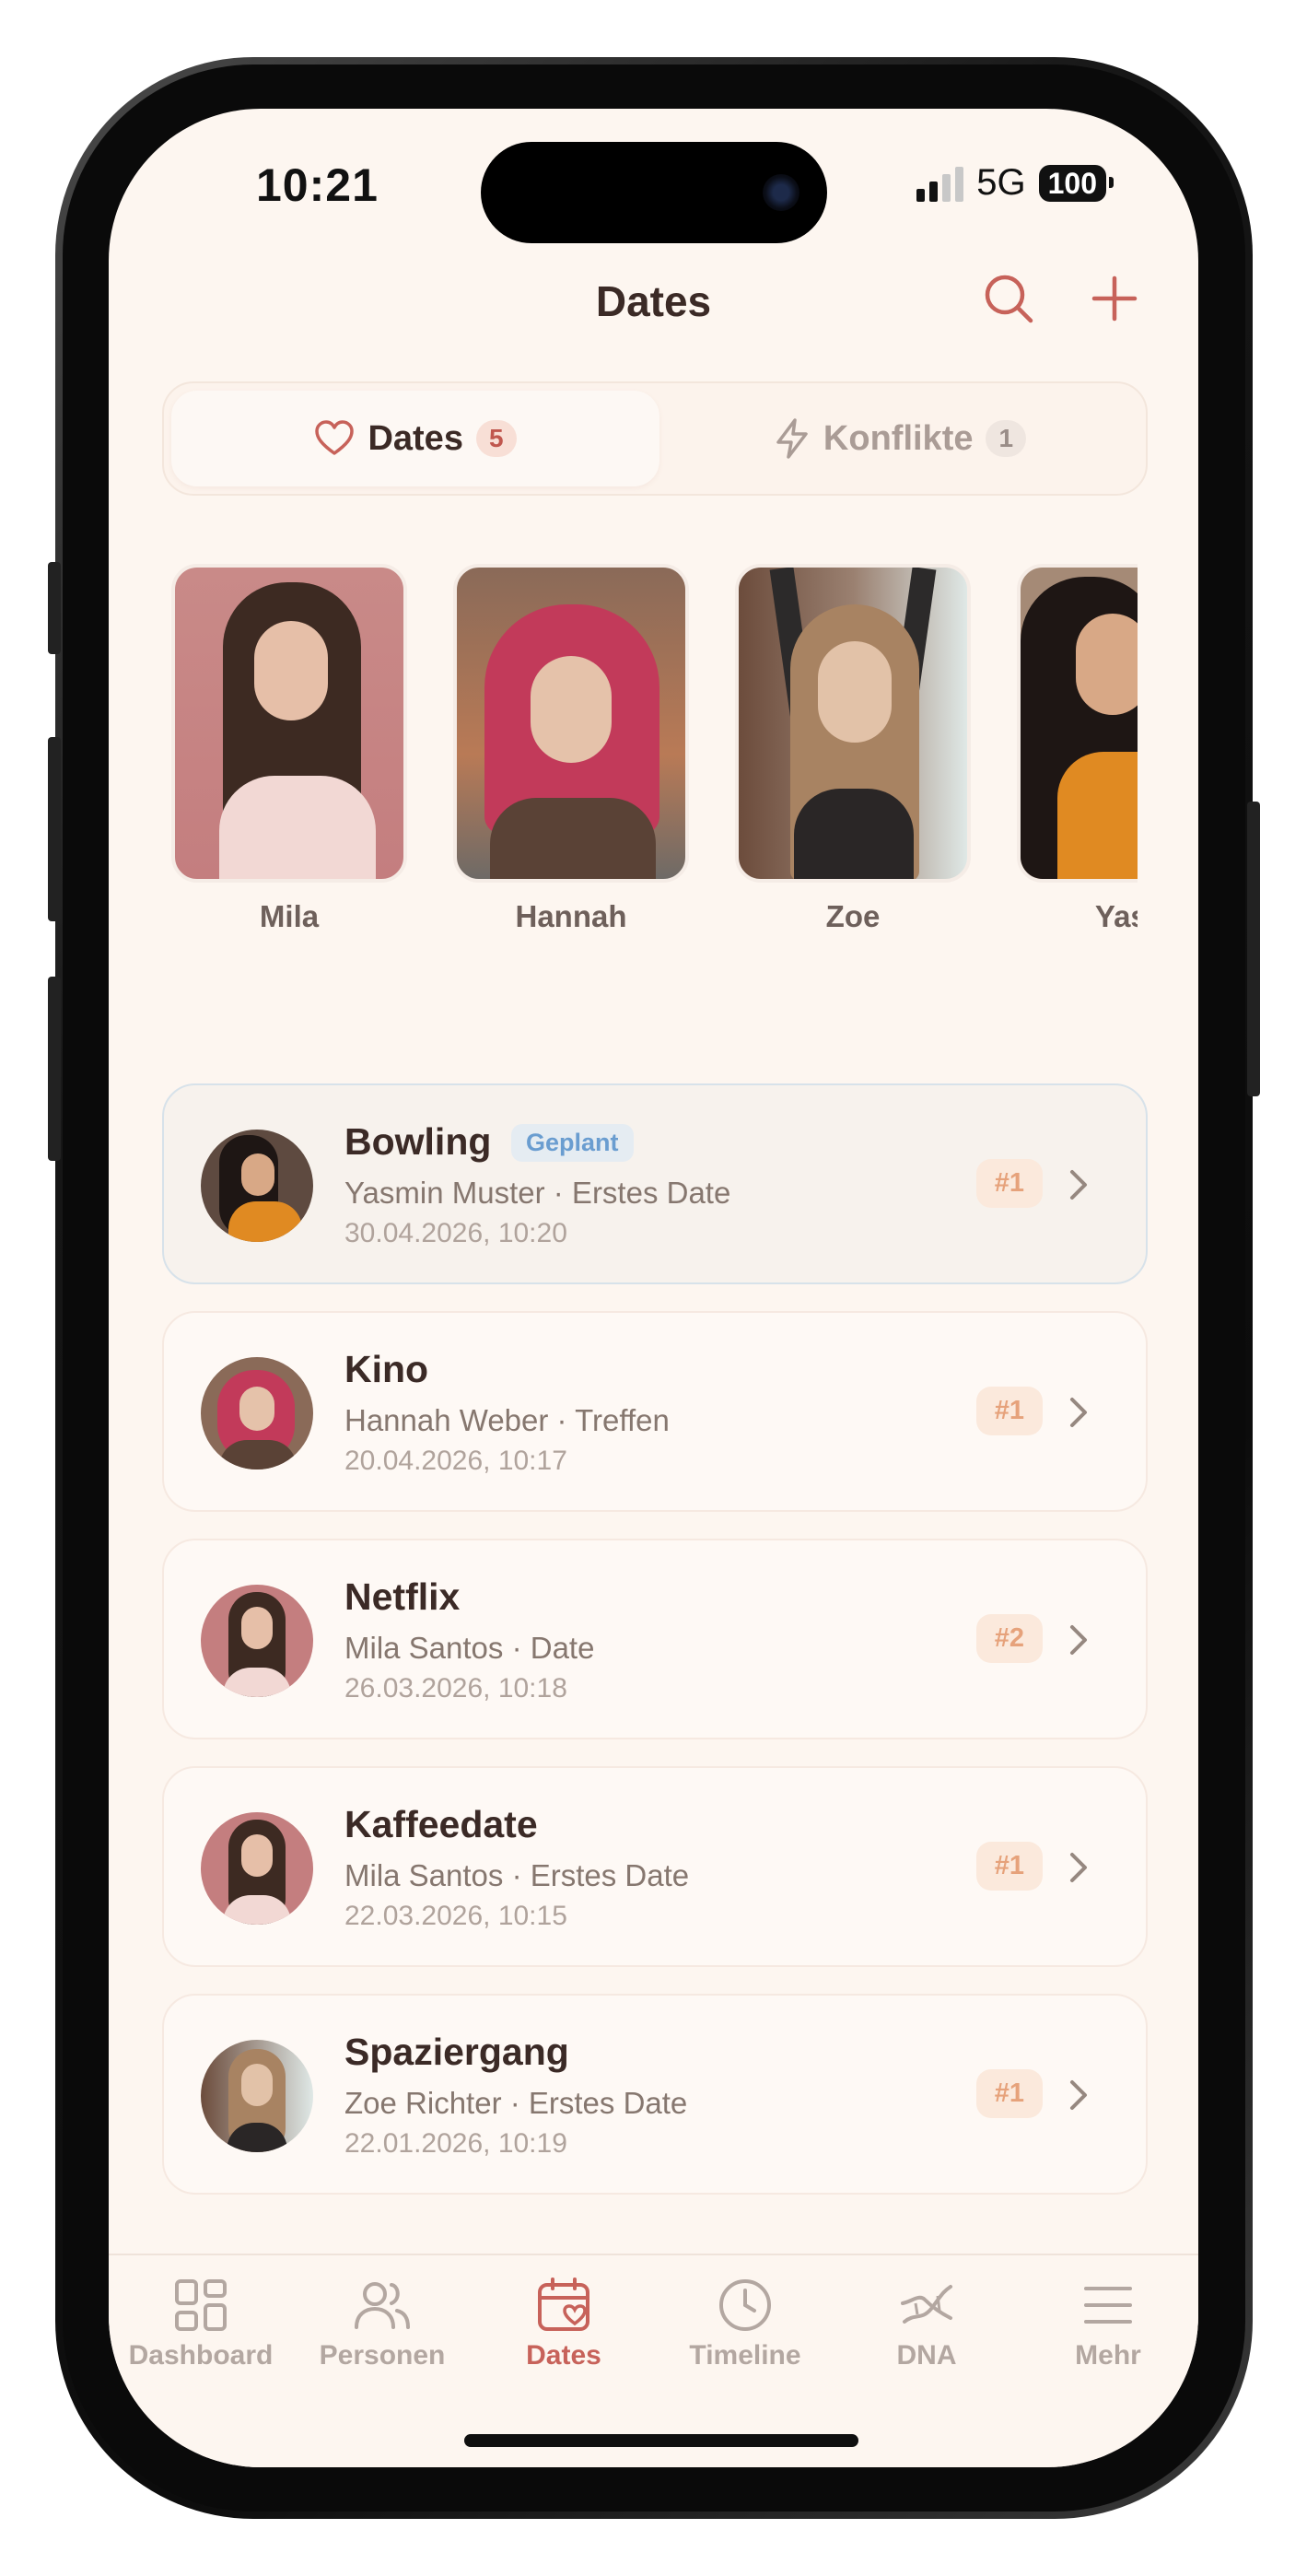  I want to click on heart-icon, so click(335, 437).